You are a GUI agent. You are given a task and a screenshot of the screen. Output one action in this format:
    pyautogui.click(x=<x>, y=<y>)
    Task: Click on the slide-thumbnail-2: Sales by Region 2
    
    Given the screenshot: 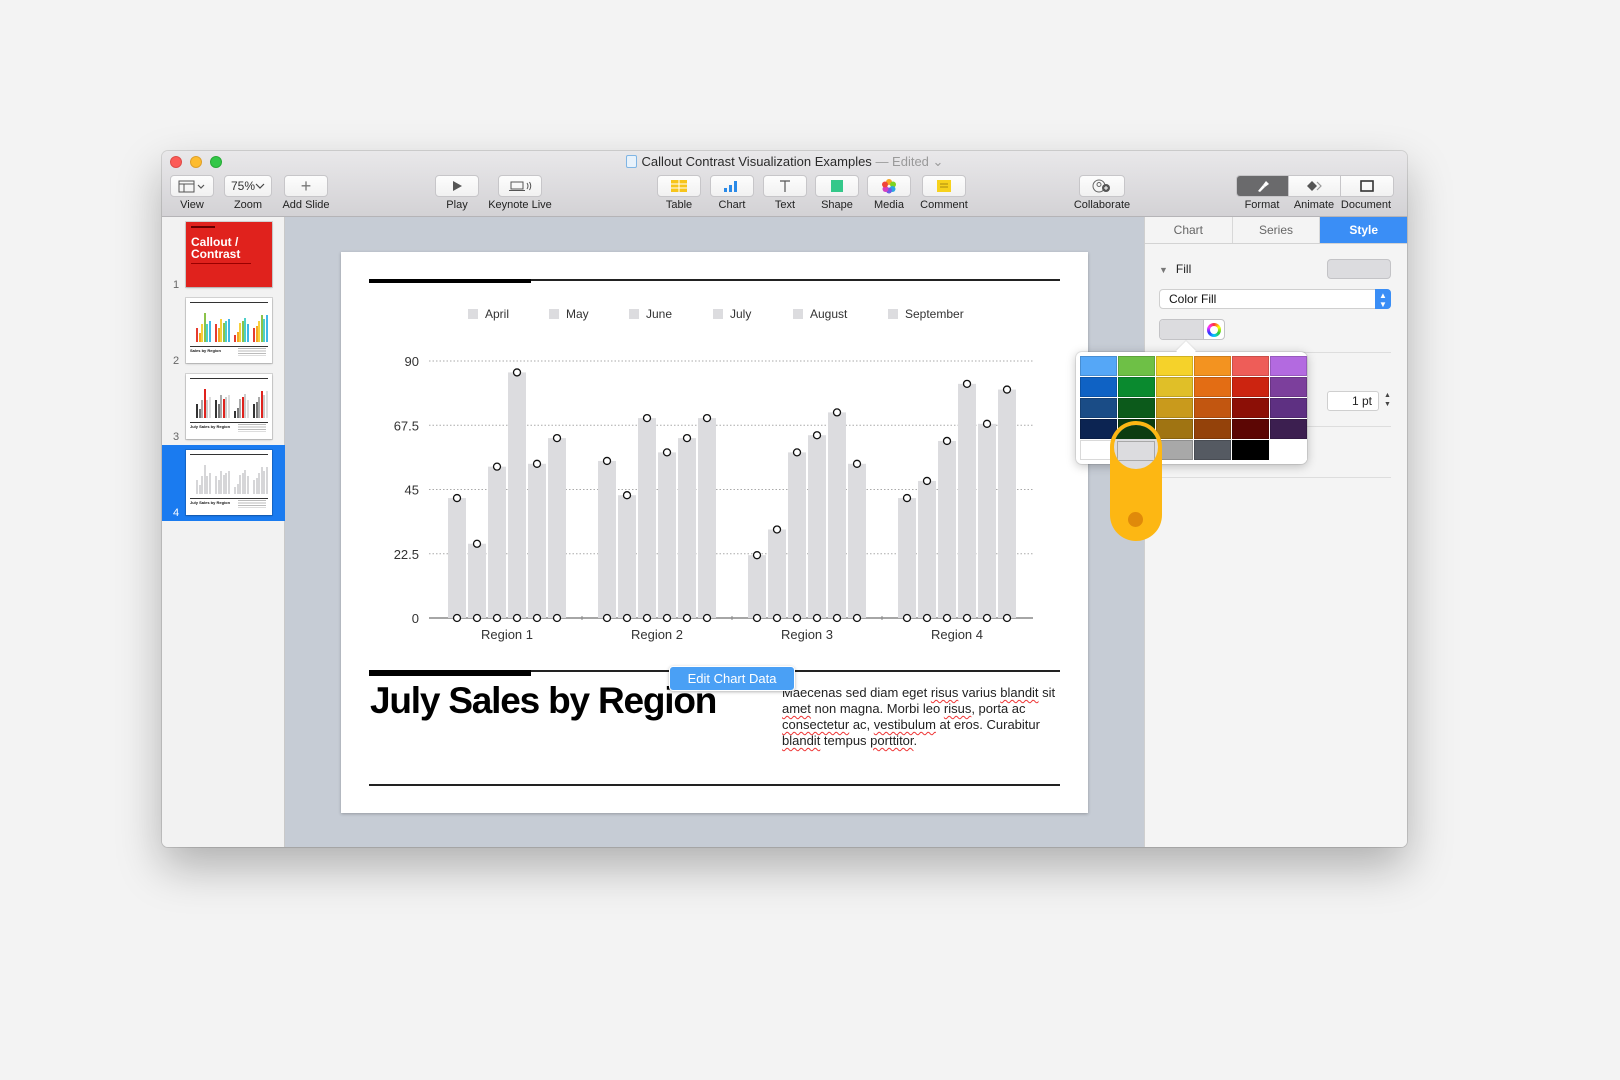 What is the action you would take?
    pyautogui.click(x=223, y=331)
    